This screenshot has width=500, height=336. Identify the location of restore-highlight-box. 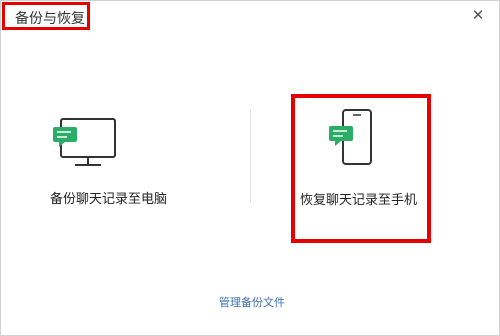
(361, 168).